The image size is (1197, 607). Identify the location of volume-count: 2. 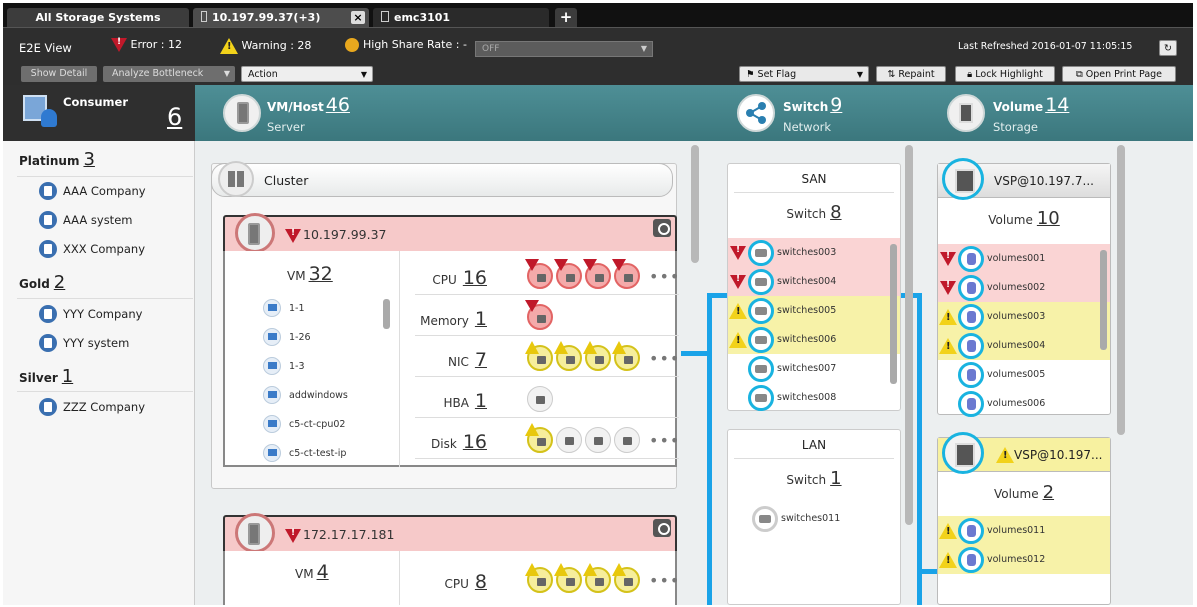
(1048, 492).